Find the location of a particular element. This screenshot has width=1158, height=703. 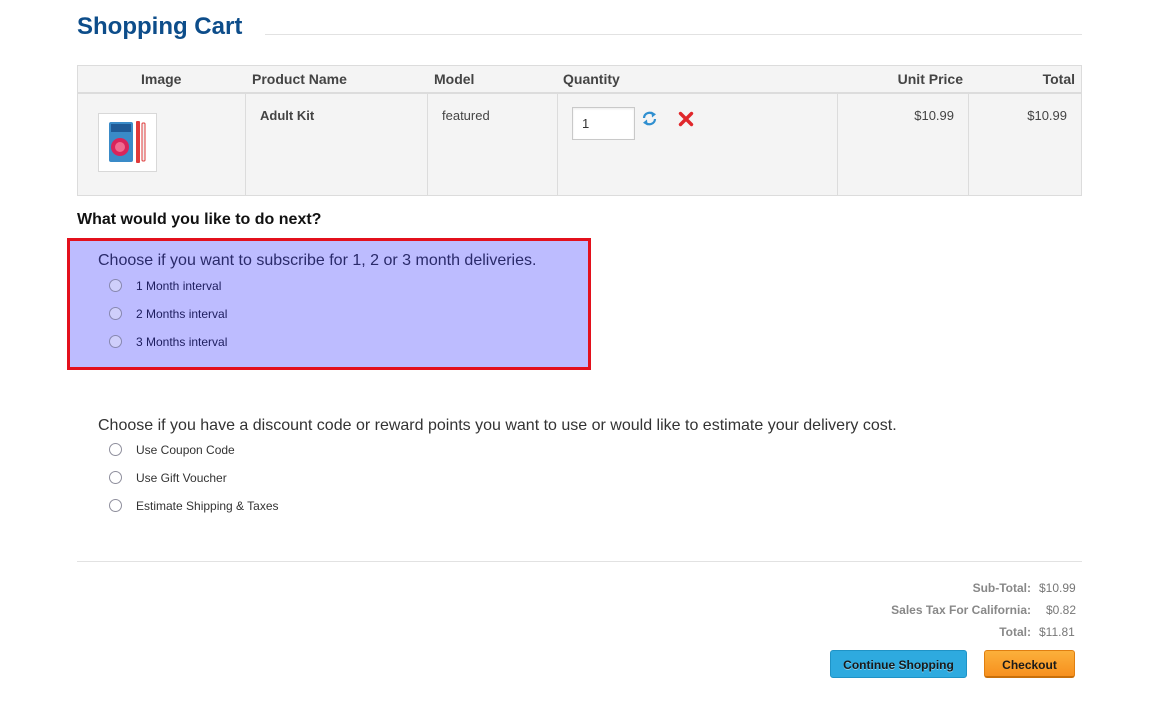

column-header-unit-price: Unit Price is located at coordinates (930, 79).